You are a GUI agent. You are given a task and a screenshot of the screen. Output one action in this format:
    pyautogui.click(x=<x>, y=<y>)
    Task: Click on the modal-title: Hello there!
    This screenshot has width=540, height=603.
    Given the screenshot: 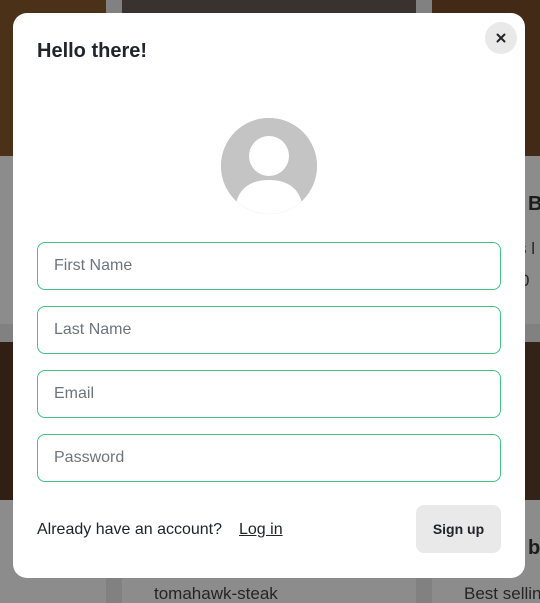 What is the action you would take?
    pyautogui.click(x=92, y=51)
    